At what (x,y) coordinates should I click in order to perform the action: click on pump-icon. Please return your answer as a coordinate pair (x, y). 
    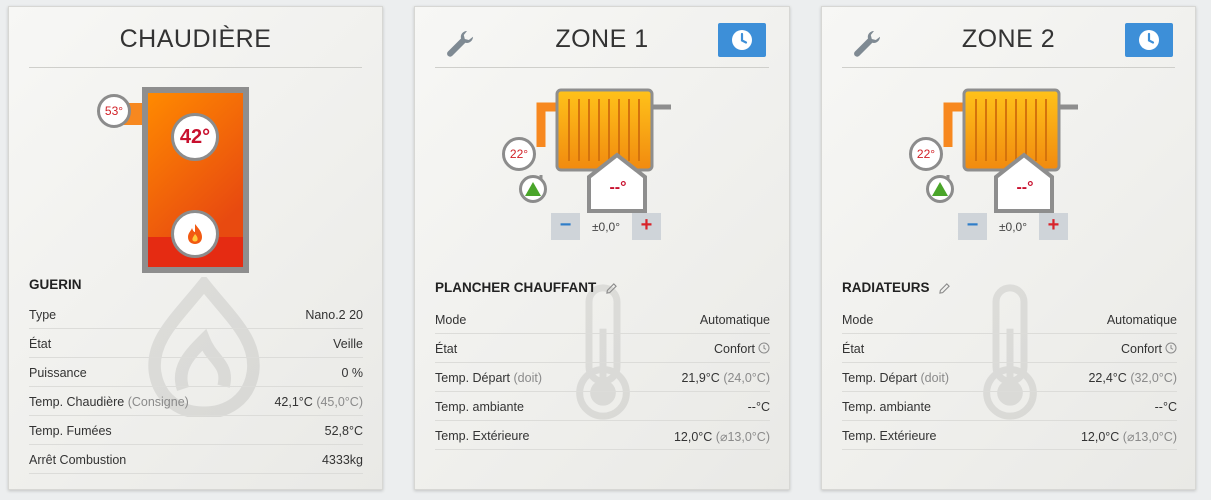
    Looking at the image, I should click on (940, 189).